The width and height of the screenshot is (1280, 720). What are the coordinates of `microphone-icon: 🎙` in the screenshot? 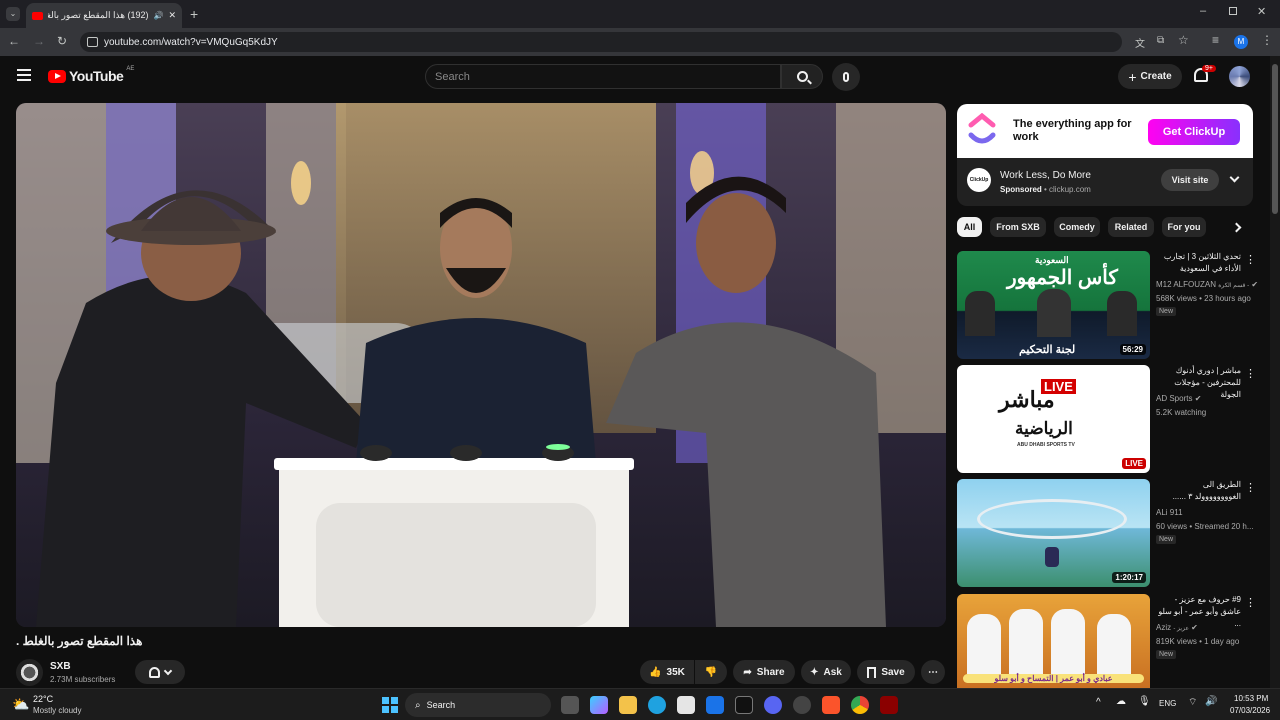 It's located at (1144, 701).